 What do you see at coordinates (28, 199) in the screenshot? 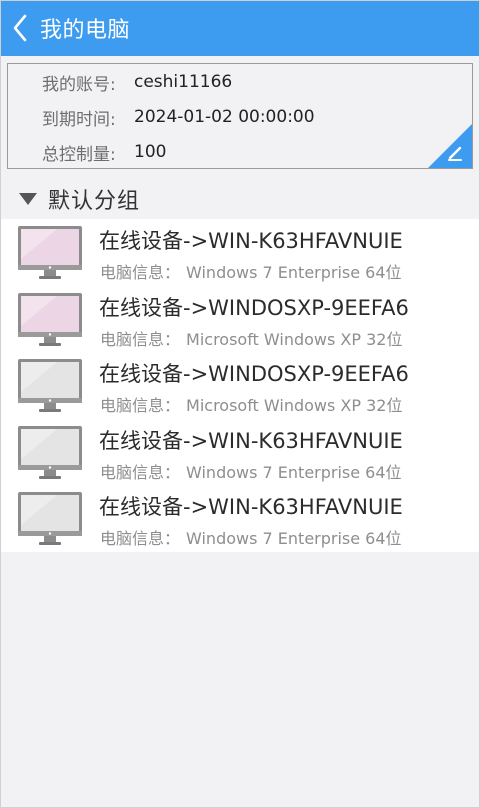
I see `triangle-down-icon` at bounding box center [28, 199].